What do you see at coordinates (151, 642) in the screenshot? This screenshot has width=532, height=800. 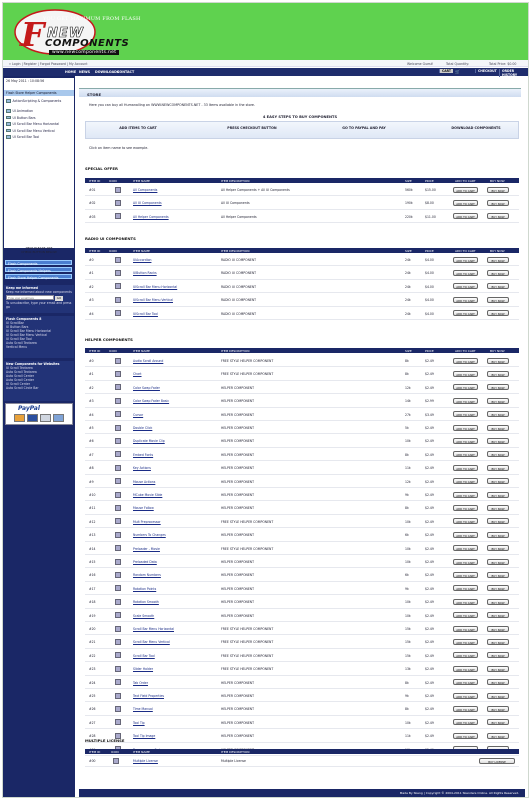 I see `item-name-link: Scroll Bar Menu Vertical` at bounding box center [151, 642].